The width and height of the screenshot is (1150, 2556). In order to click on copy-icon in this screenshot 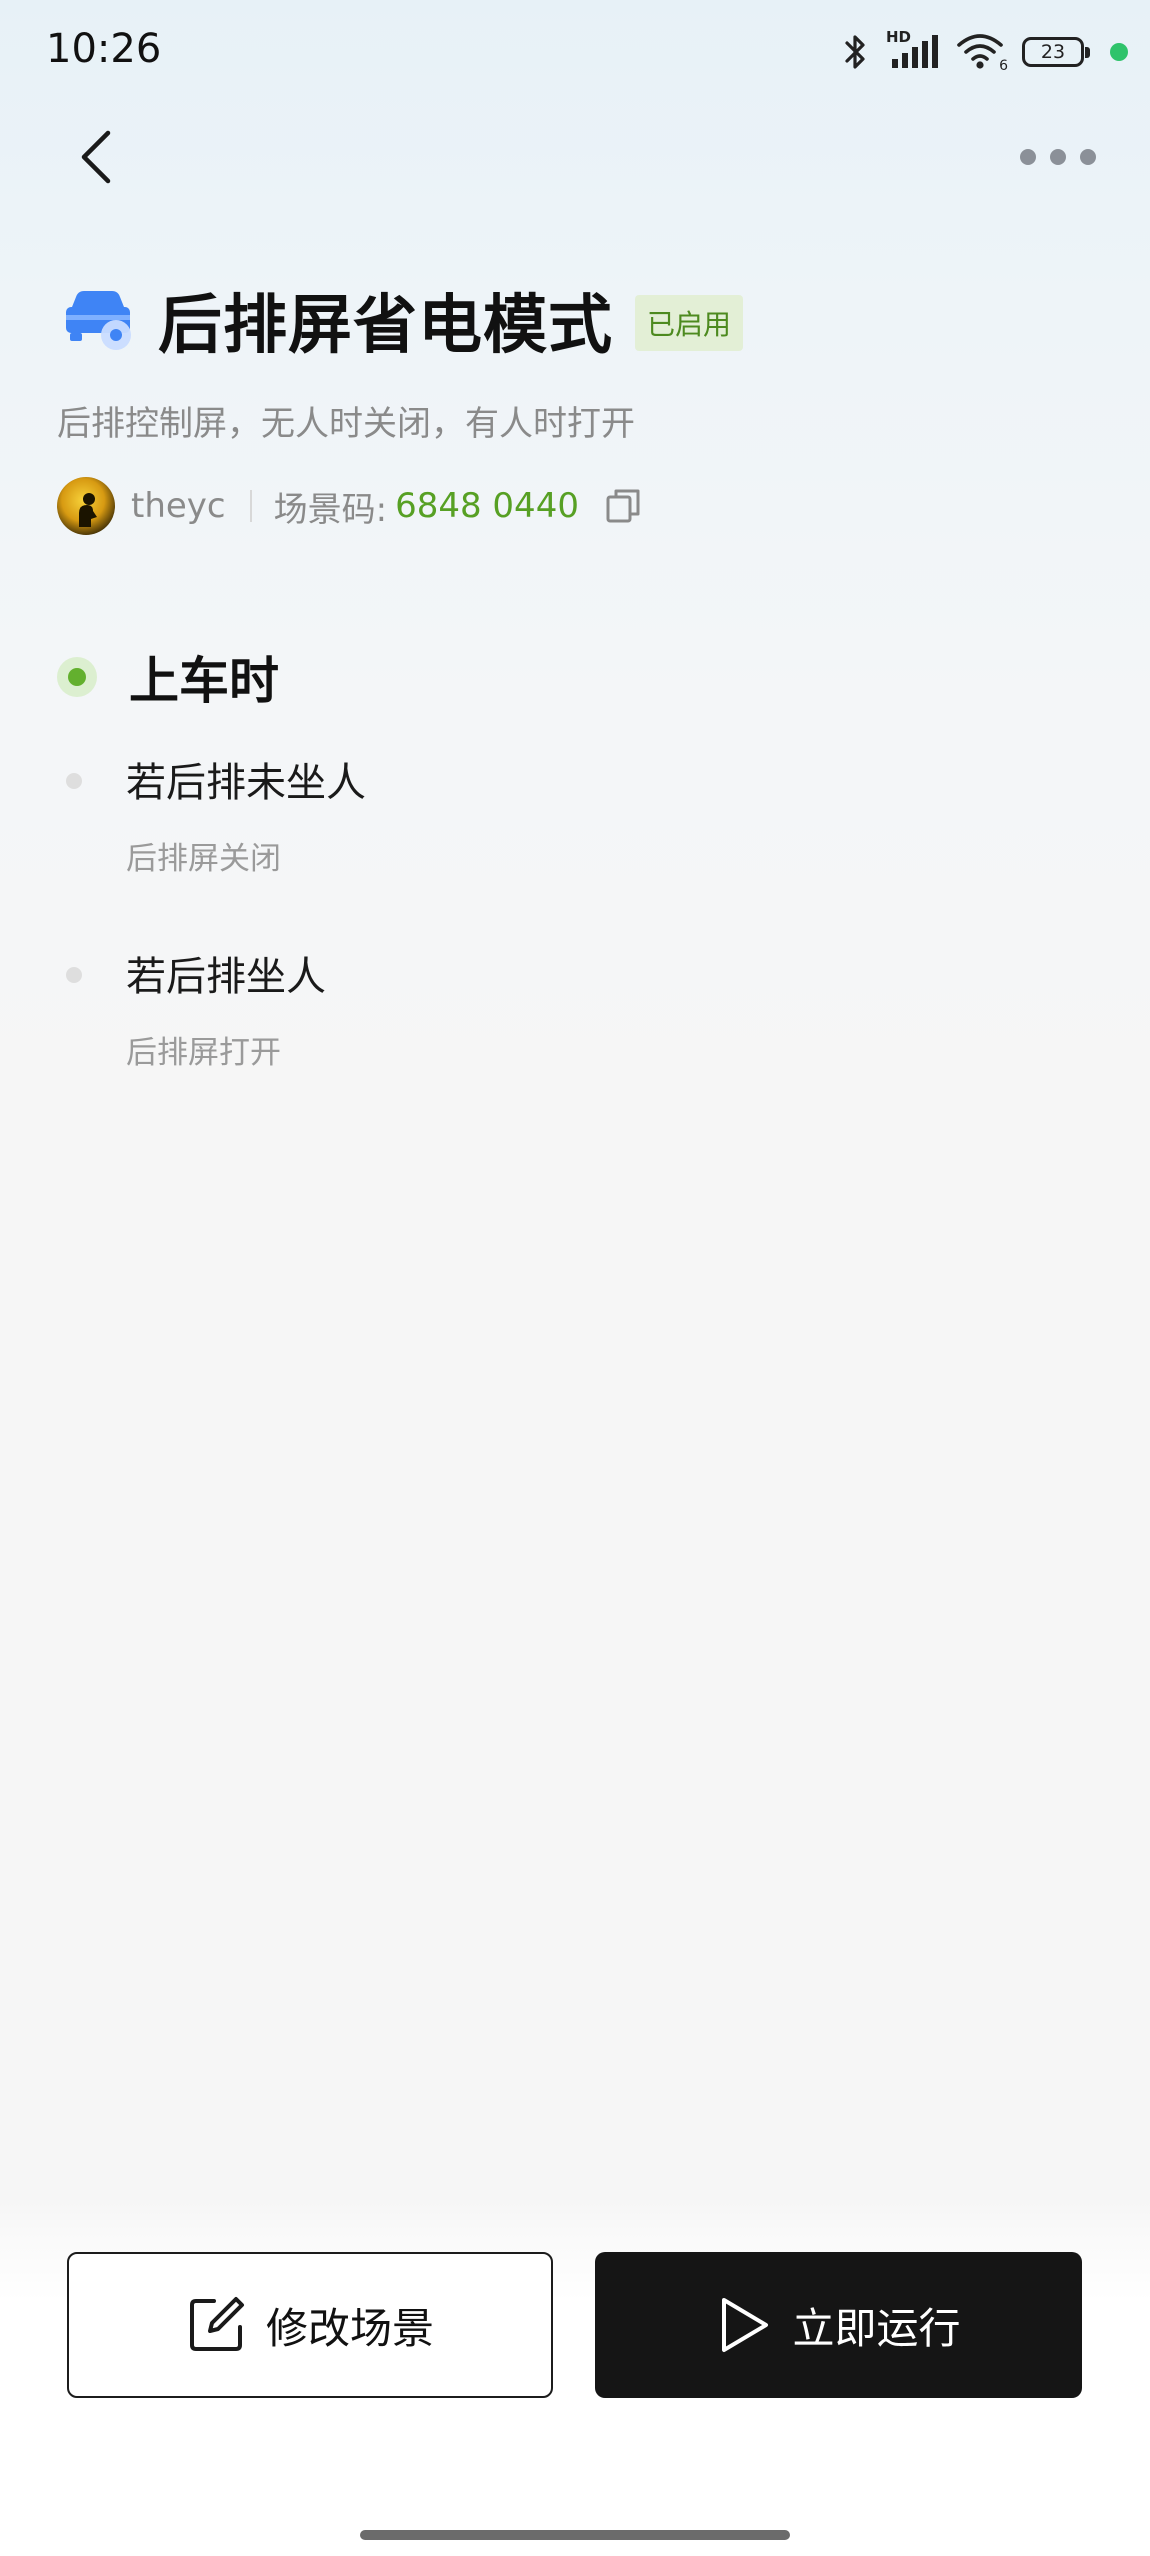, I will do `click(623, 506)`.